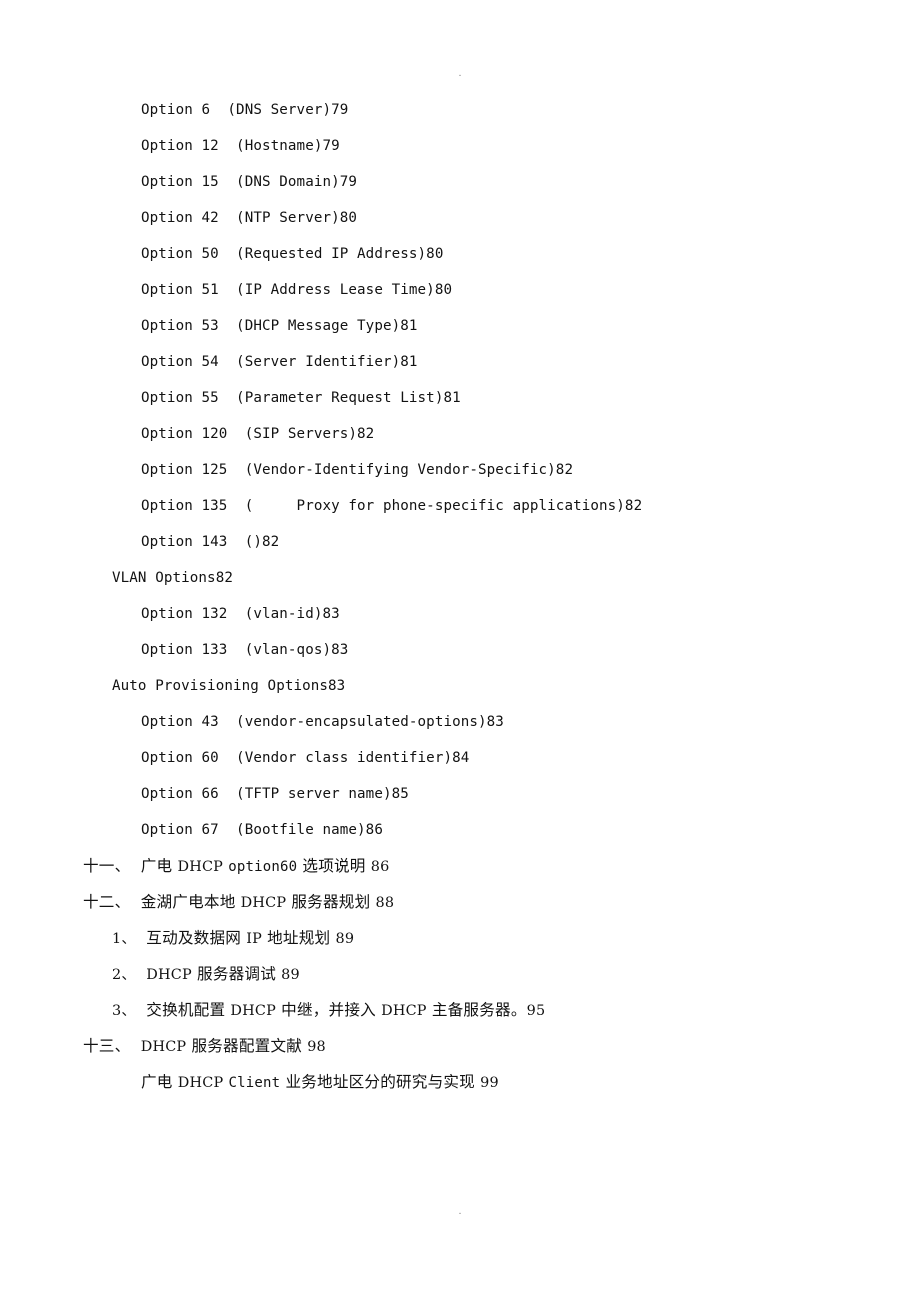 This screenshot has width=920, height=1302. Describe the element at coordinates (190, 902) in the screenshot. I see `toc-entry-segment: 金湖广电本地` at that location.